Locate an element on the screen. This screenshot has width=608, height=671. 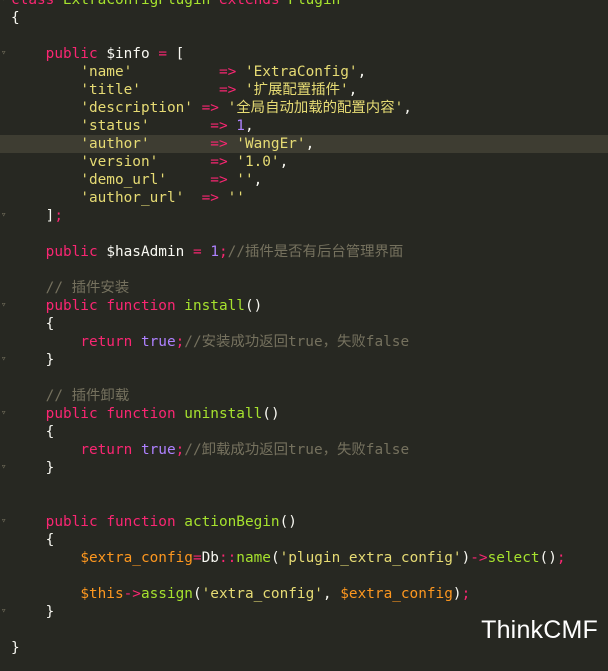
code-text: 'description' => '全局自动加载的配置内容', is located at coordinates (211, 108).